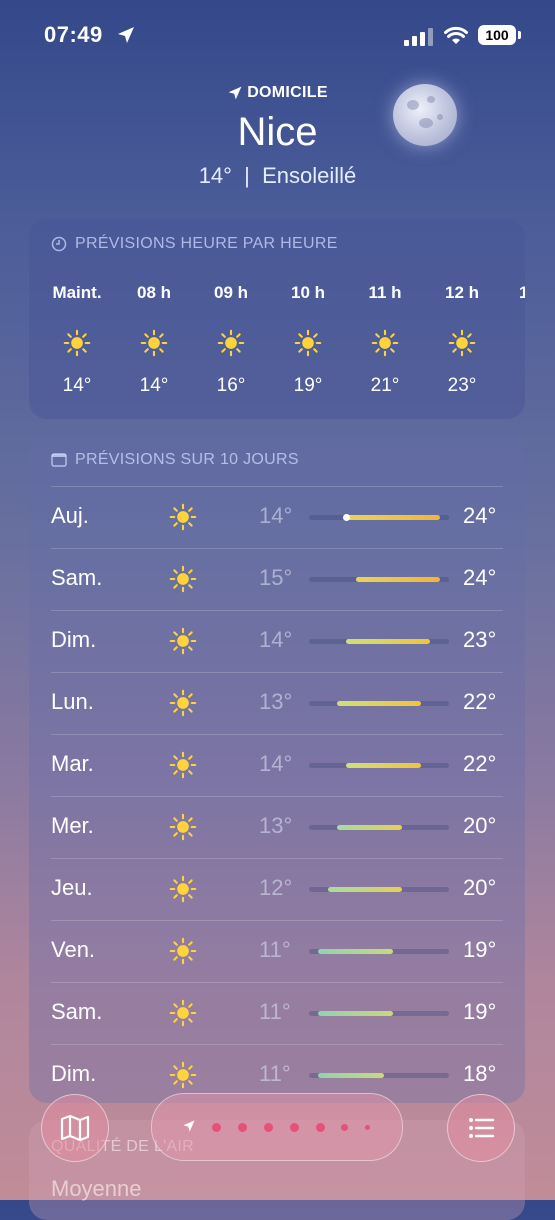 Image resolution: width=555 pixels, height=1220 pixels. Describe the element at coordinates (77, 292) in the screenshot. I see `hour-label: Maint.` at that location.